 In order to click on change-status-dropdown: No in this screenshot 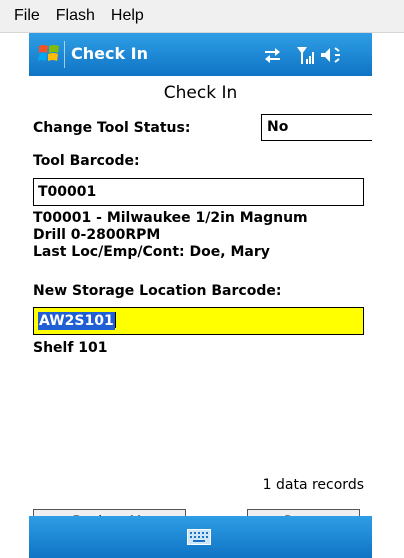, I will do `click(316, 127)`.